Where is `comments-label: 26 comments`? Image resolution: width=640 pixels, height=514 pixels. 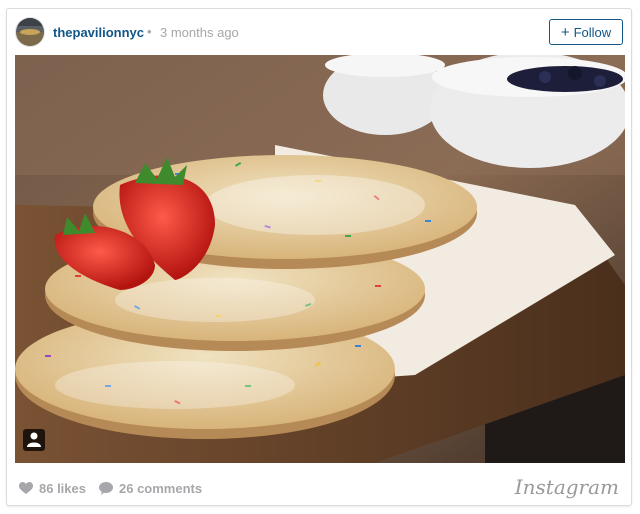 comments-label: 26 comments is located at coordinates (161, 488).